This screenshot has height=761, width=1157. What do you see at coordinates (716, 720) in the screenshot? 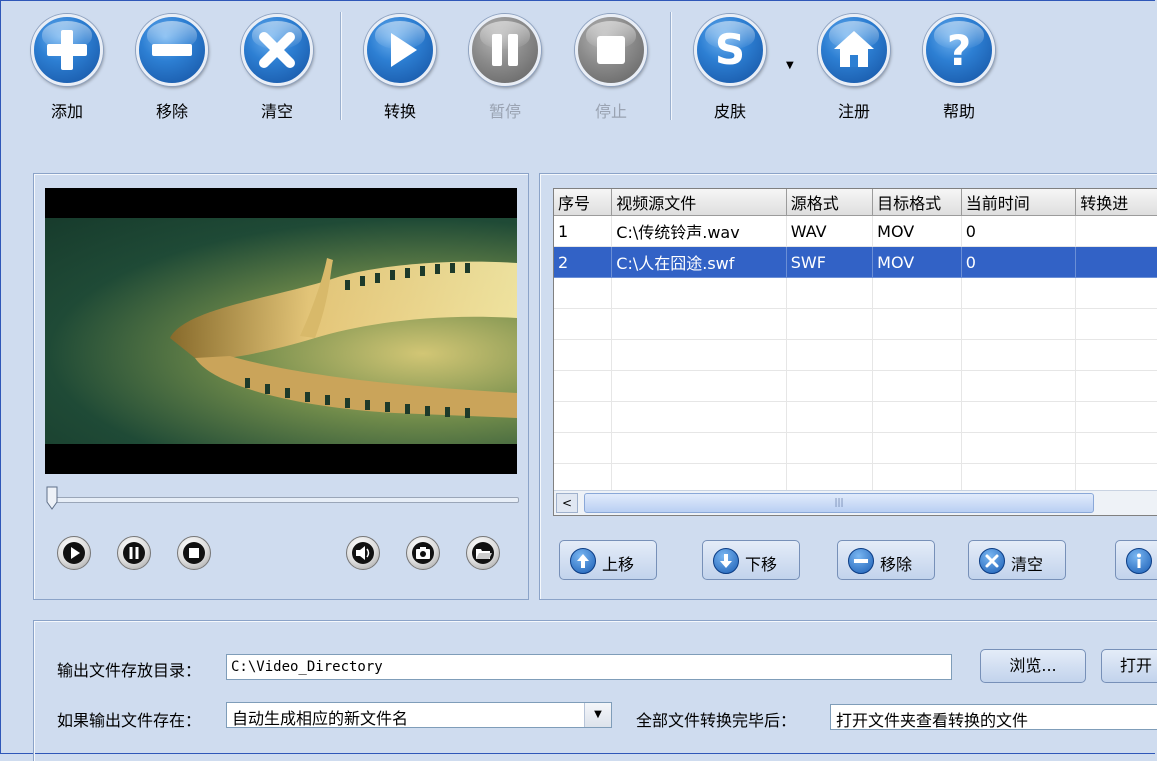
I see `after-convert-label: 全部文件转换完毕后：` at bounding box center [716, 720].